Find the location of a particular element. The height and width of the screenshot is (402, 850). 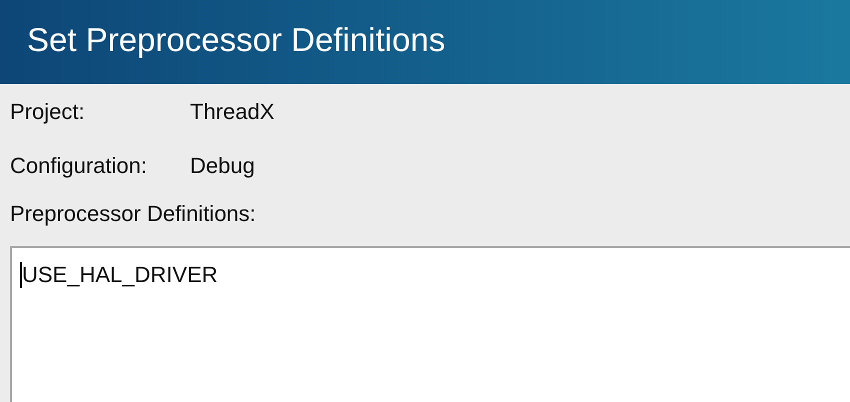

field-label: Configuration: is located at coordinates (79, 166).